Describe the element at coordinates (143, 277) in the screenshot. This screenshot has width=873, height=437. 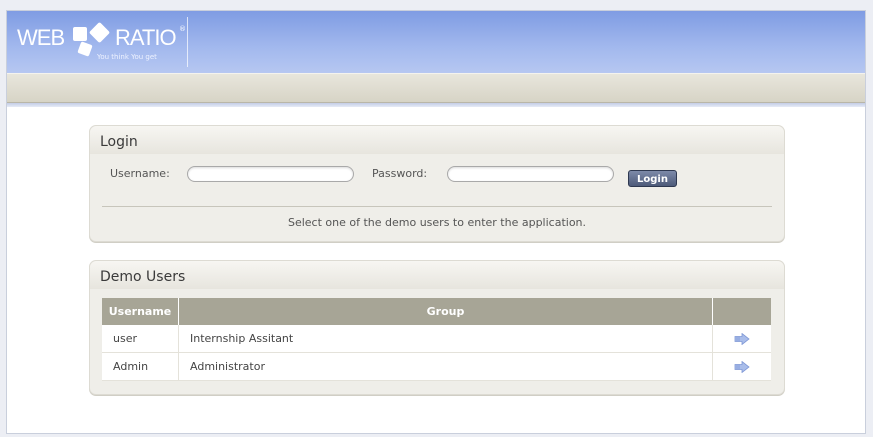
I see `demo-users-panel-title: Demo Users` at that location.